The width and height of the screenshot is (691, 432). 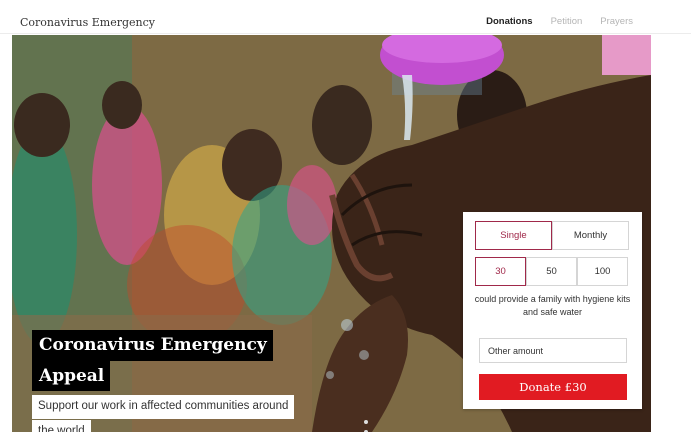 What do you see at coordinates (616, 21) in the screenshot?
I see `nav-prayers: Prayers` at bounding box center [616, 21].